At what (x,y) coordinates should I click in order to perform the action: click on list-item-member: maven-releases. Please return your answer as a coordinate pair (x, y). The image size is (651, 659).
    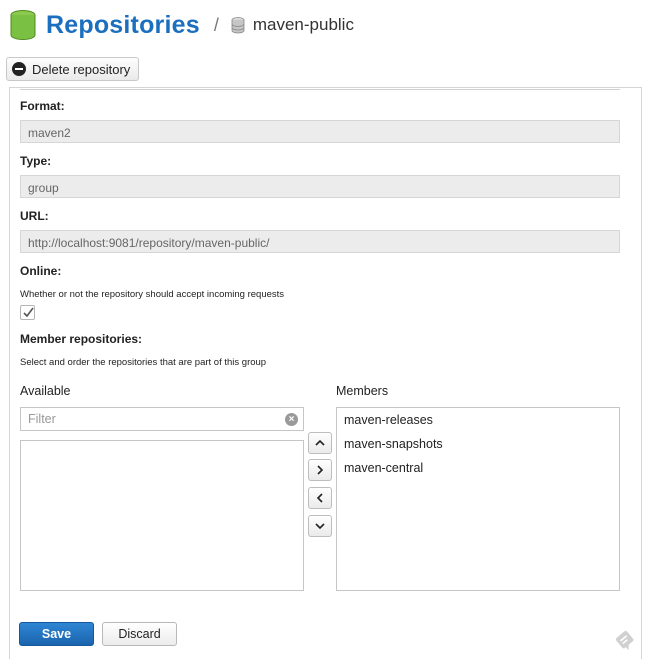
    Looking at the image, I should click on (478, 420).